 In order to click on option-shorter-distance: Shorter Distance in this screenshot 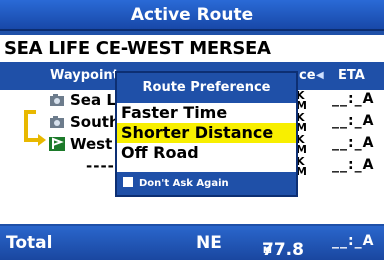, I will do `click(206, 133)`.